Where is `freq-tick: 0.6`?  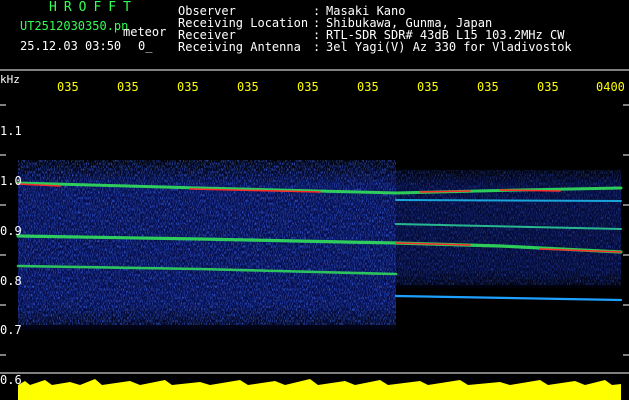 freq-tick: 0.6 is located at coordinates (11, 380).